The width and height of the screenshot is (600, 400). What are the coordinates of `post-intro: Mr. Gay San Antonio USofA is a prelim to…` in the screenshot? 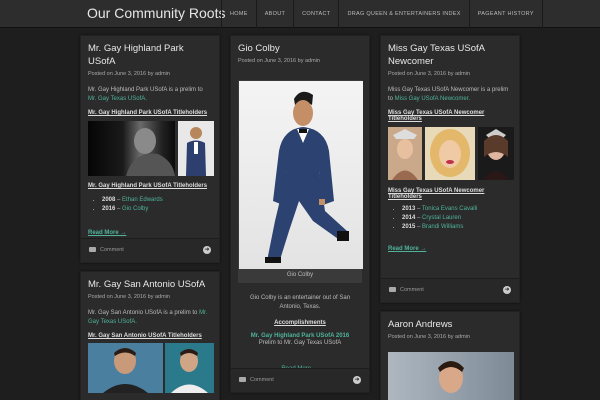 It's located at (148, 317).